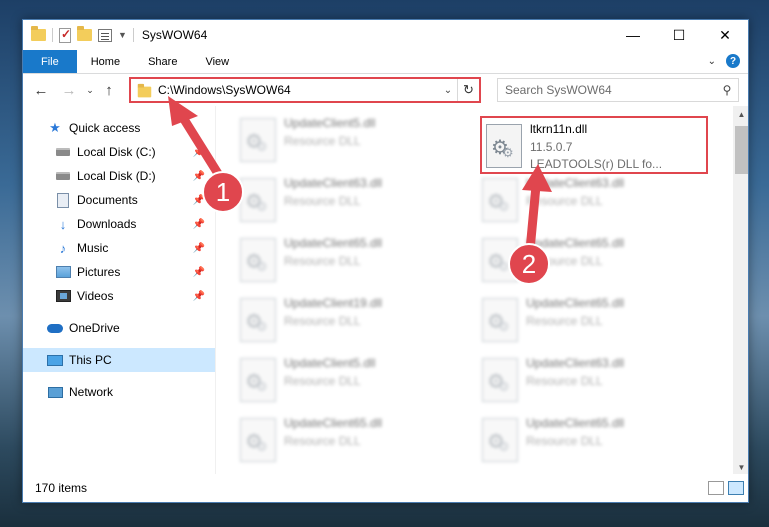 Image resolution: width=769 pixels, height=527 pixels. Describe the element at coordinates (50, 61) in the screenshot. I see `tab-file: File` at that location.